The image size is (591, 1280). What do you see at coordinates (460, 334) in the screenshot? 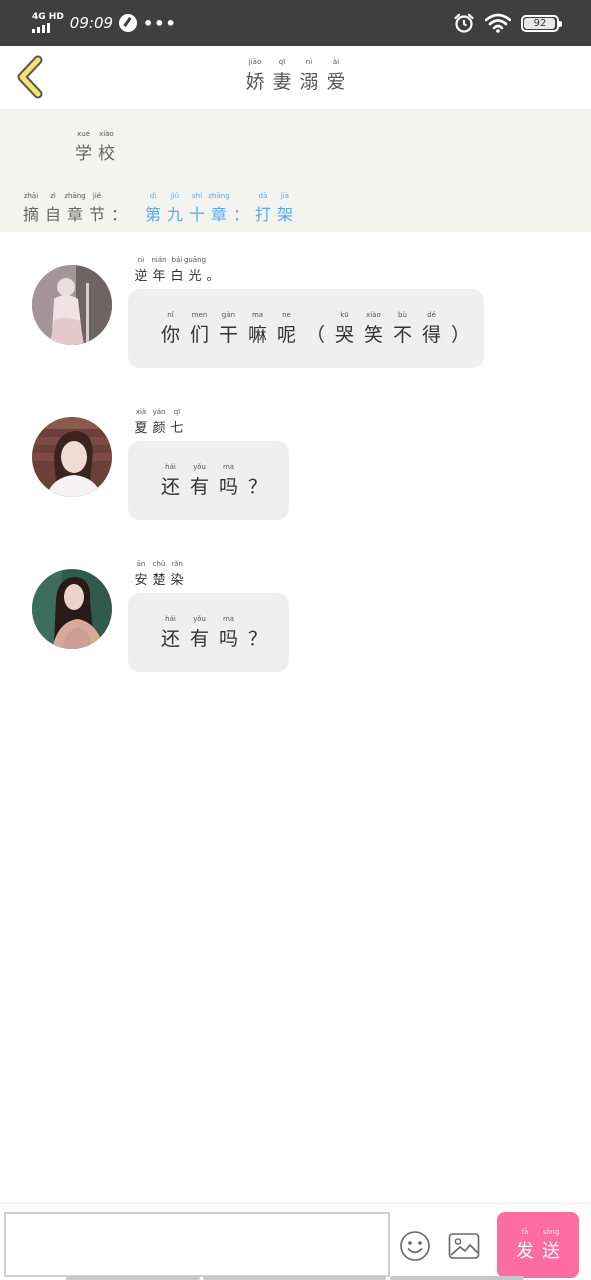
I see `hanzi: ）` at bounding box center [460, 334].